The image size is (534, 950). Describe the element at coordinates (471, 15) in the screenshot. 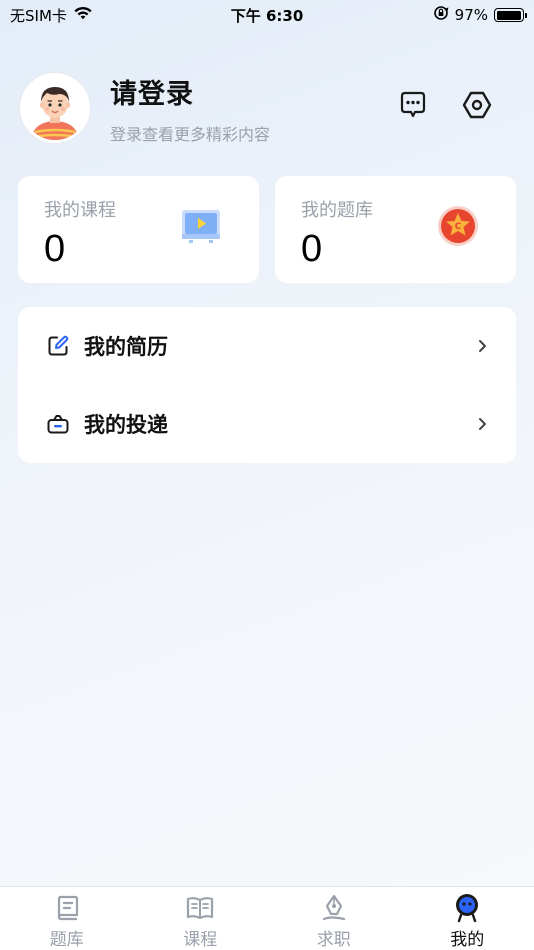

I see `battery-percent: 97%` at that location.